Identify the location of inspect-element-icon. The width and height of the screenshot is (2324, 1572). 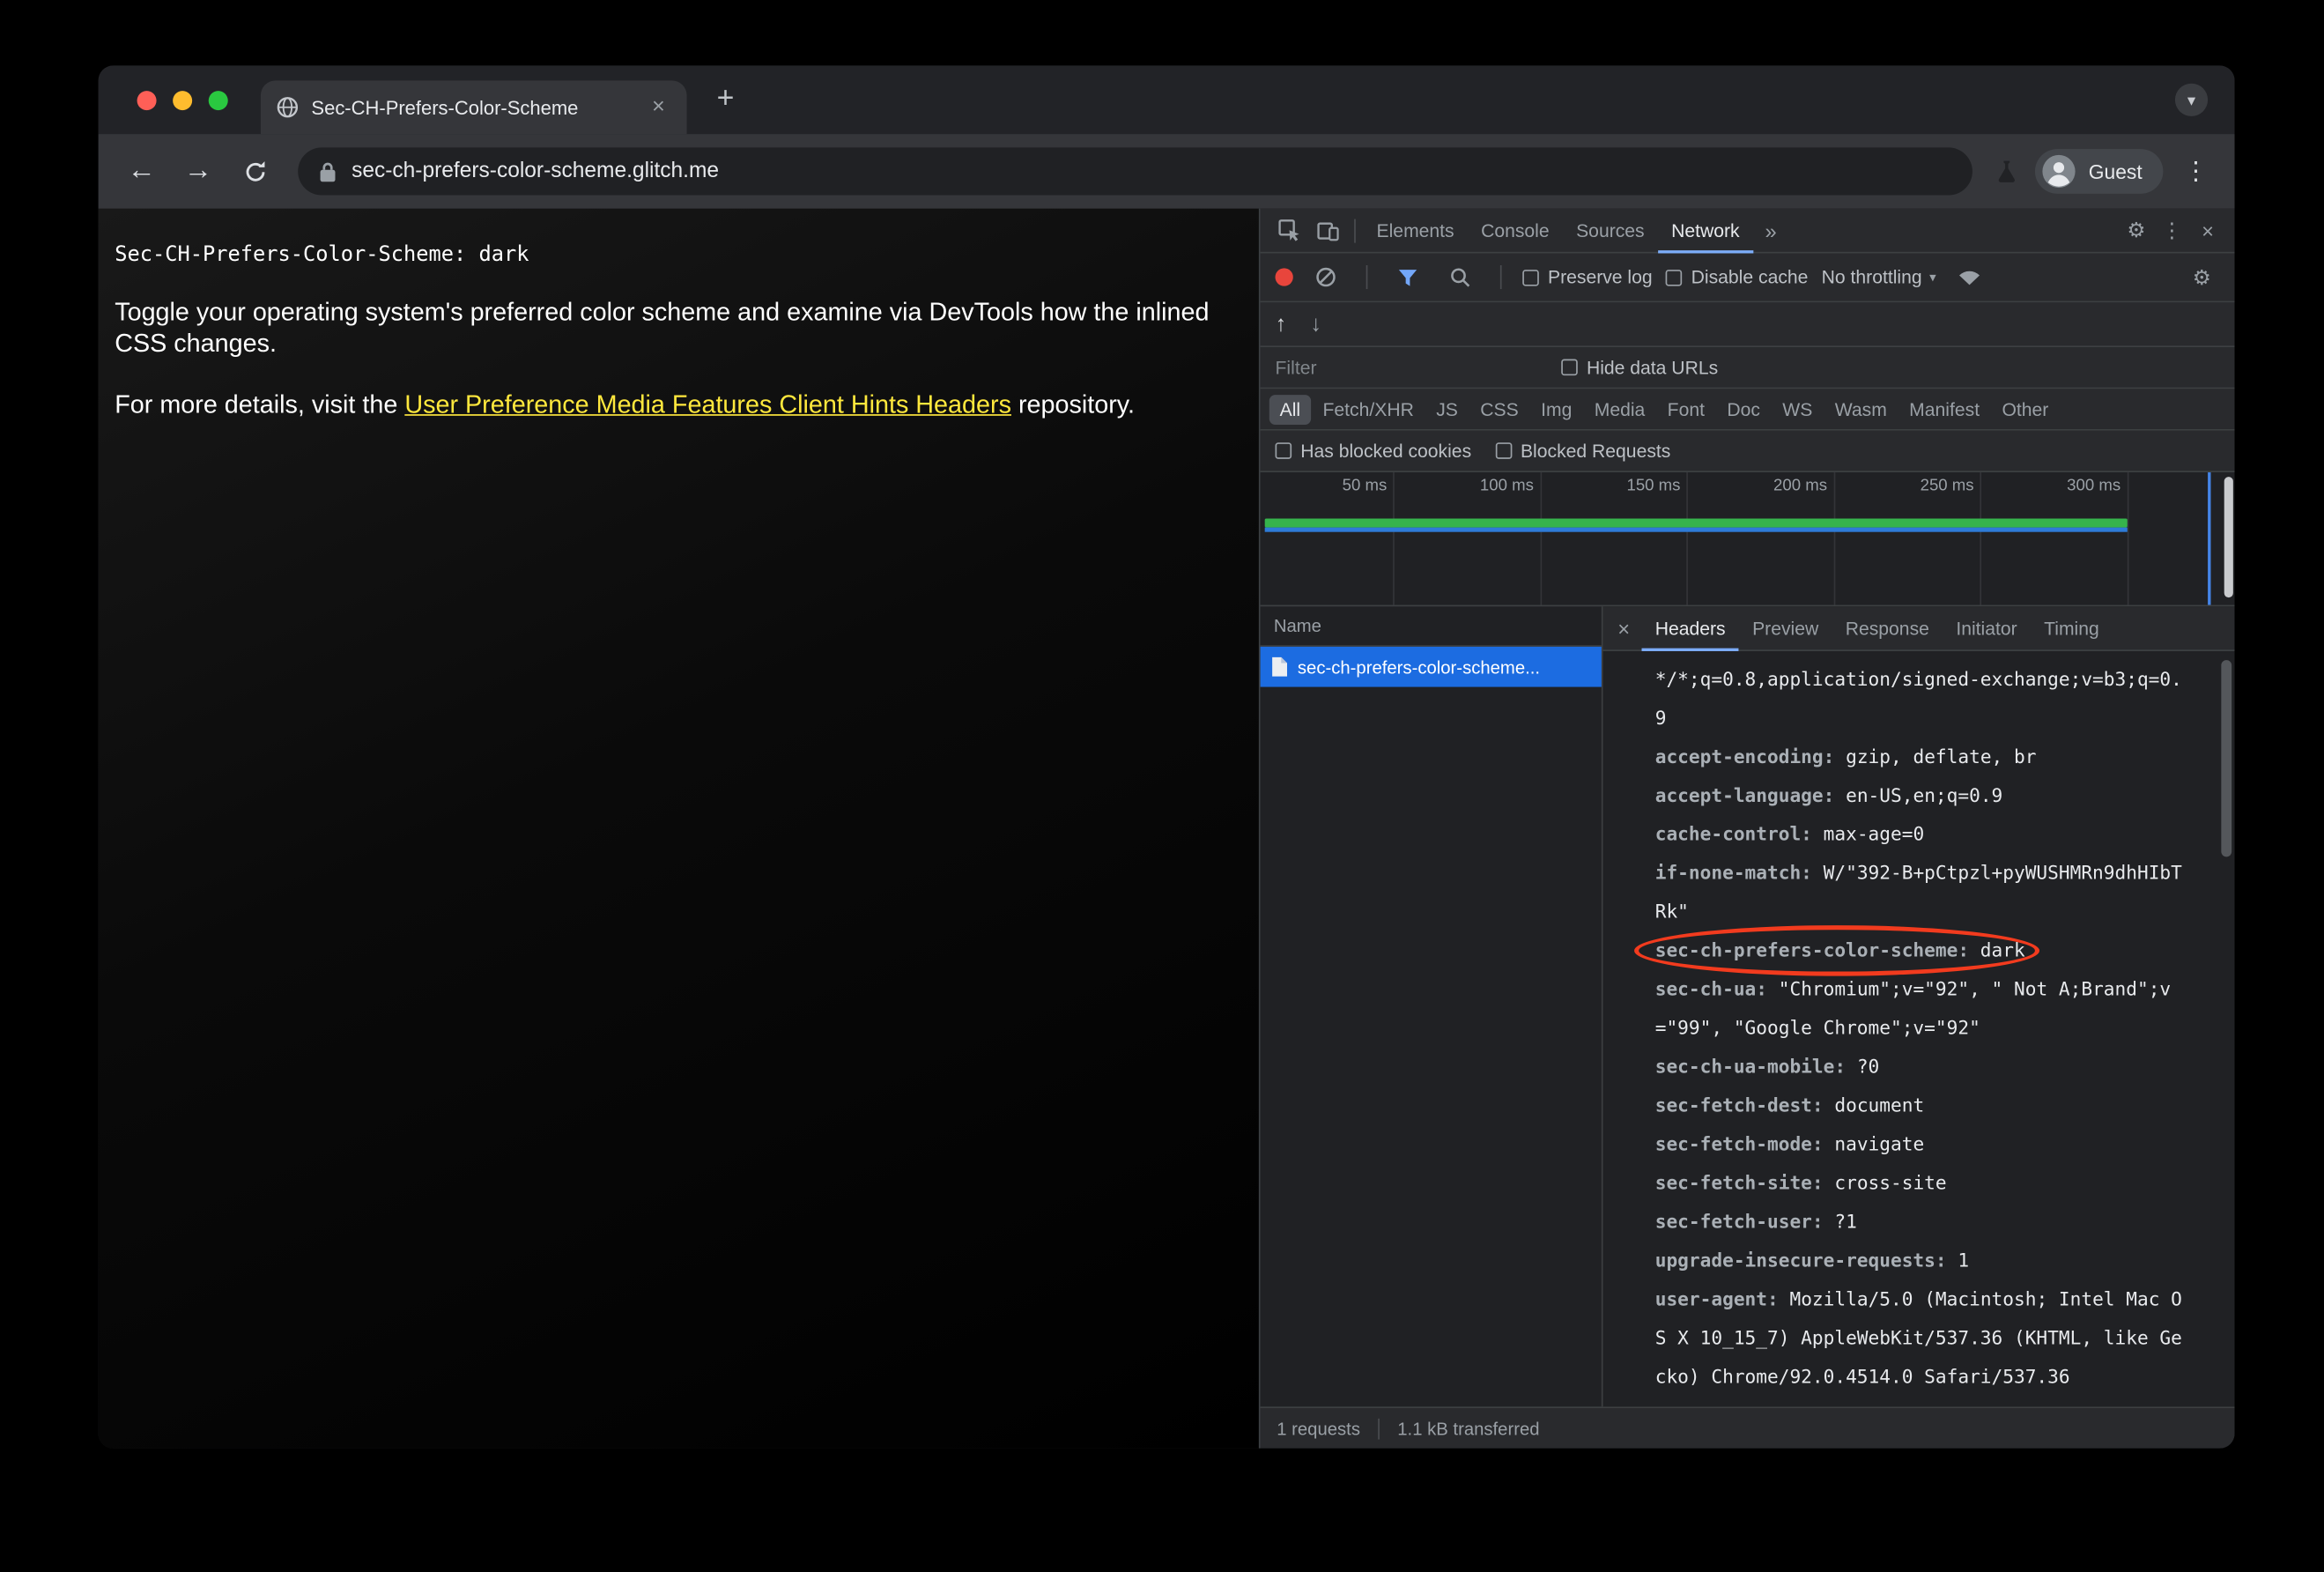
(1288, 230).